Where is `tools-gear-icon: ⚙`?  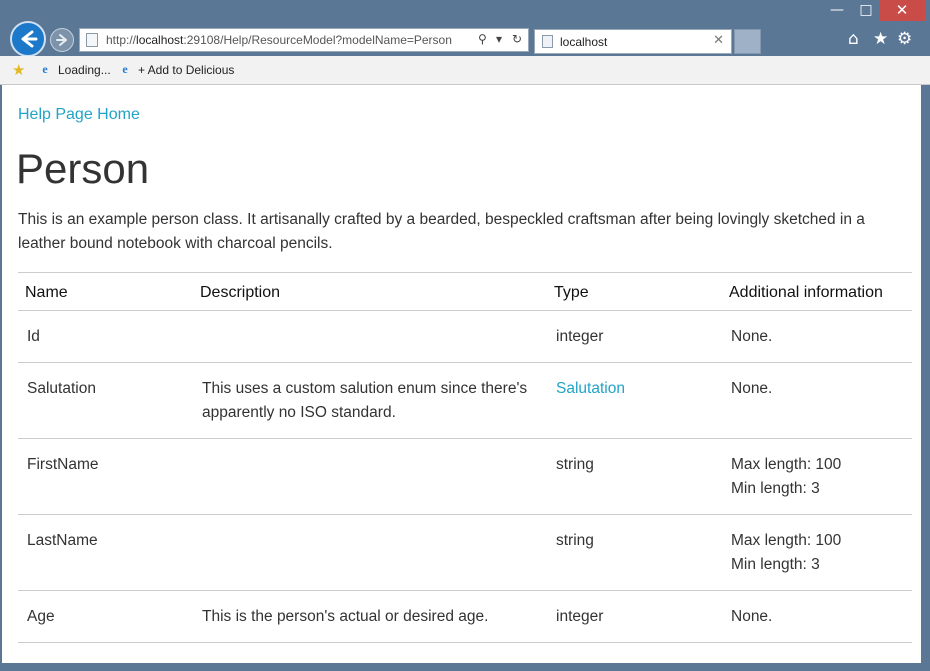 tools-gear-icon: ⚙ is located at coordinates (904, 39).